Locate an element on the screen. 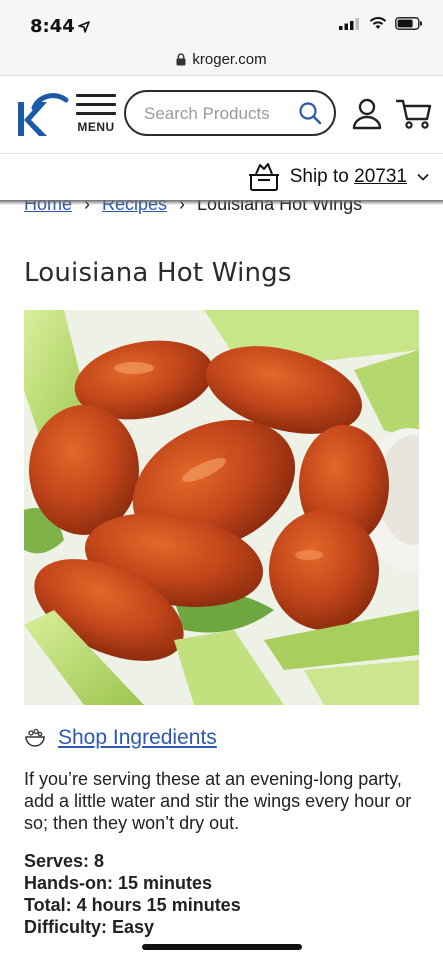  lock-icon is located at coordinates (181, 59).